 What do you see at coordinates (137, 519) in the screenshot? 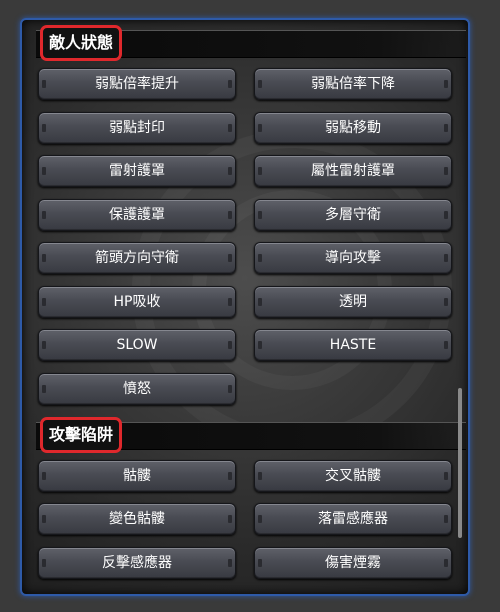
I see `btn-color-skull: 變色骷髏` at bounding box center [137, 519].